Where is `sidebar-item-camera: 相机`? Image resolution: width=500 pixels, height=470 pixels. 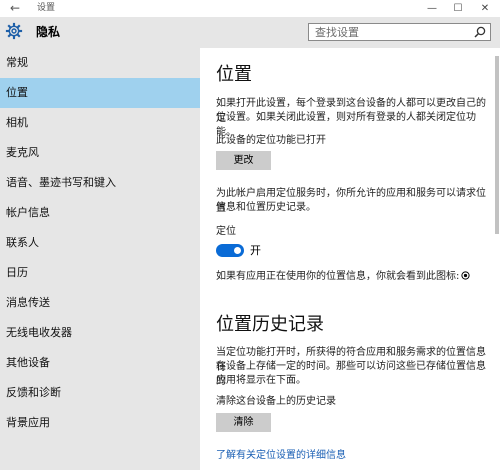
sidebar-item-camera: 相机 is located at coordinates (100, 123).